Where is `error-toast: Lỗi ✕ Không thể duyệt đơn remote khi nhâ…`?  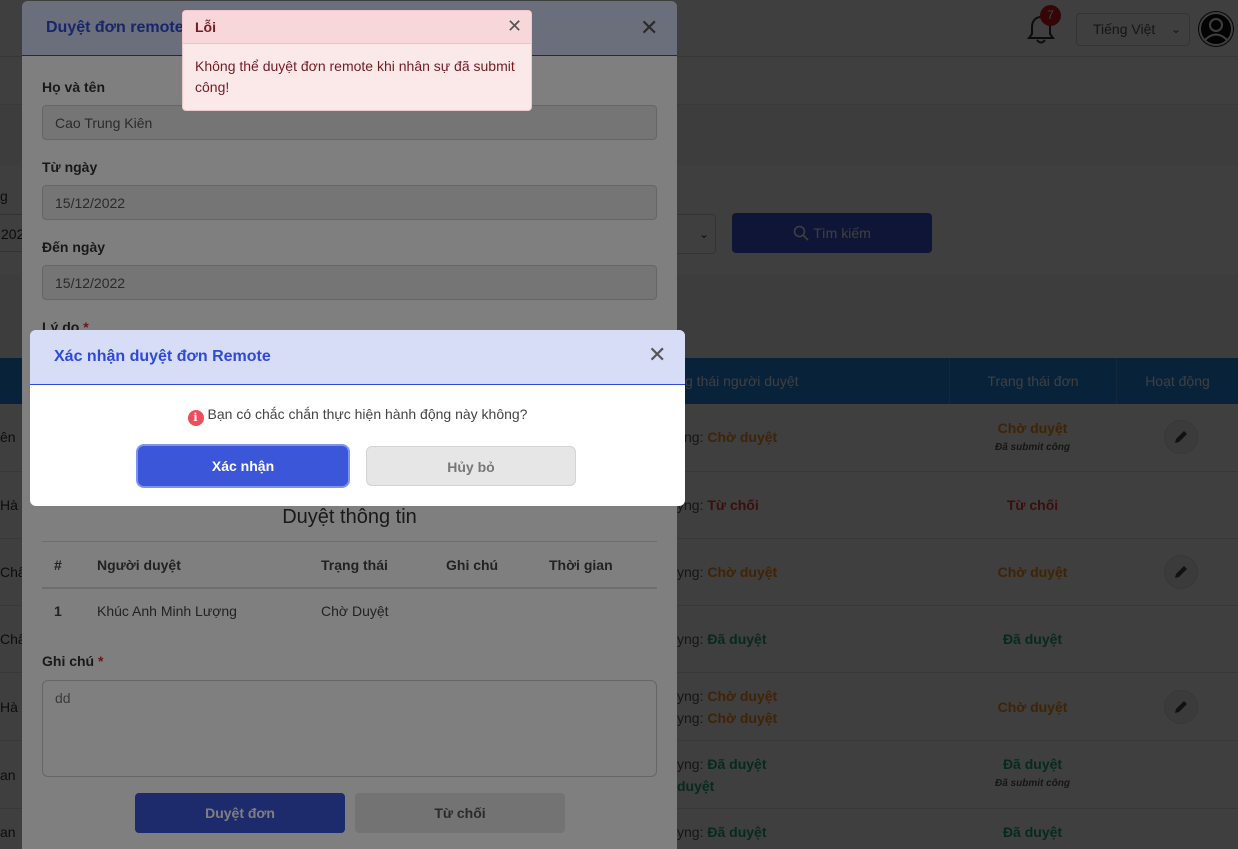 error-toast: Lỗi ✕ Không thể duyệt đơn remote khi nhâ… is located at coordinates (357, 60).